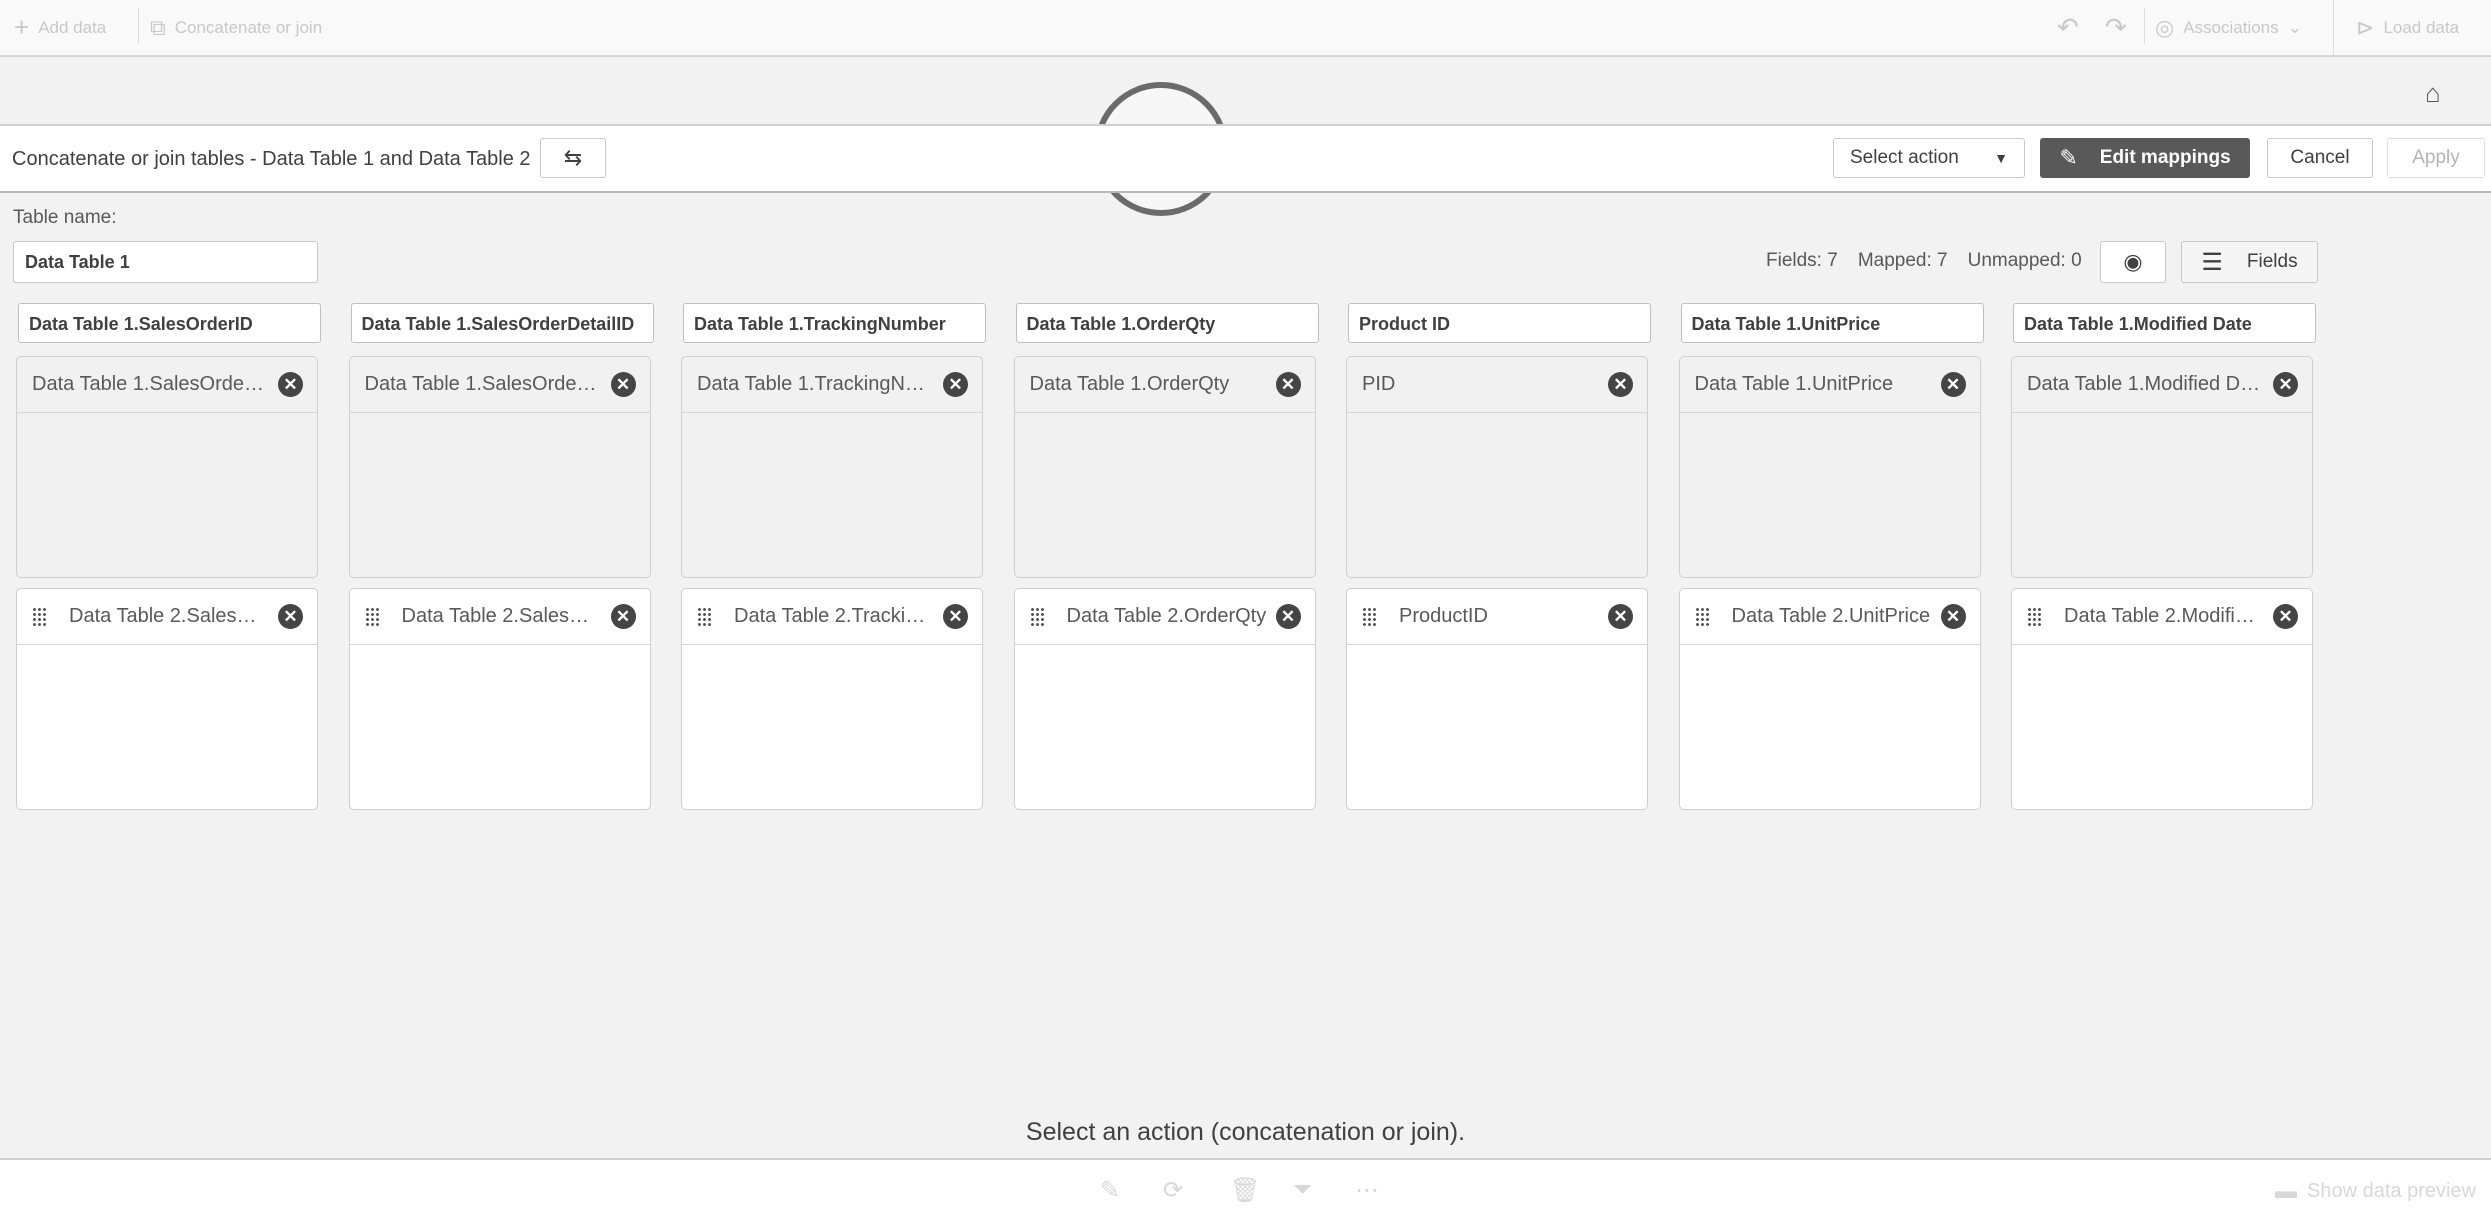 This screenshot has width=2491, height=1225. I want to click on column-name-input: Data Table 1.Modified Date, so click(2164, 323).